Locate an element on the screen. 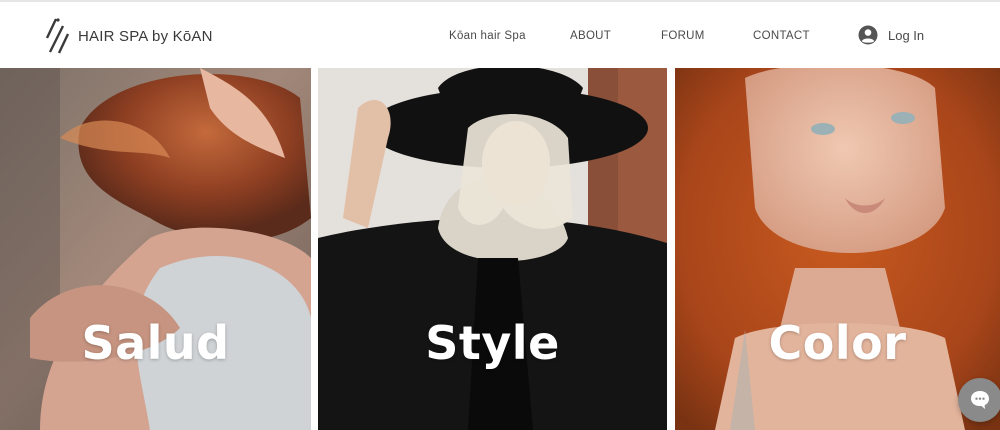 Image resolution: width=1000 pixels, height=430 pixels. chat-bubble-icon is located at coordinates (980, 400).